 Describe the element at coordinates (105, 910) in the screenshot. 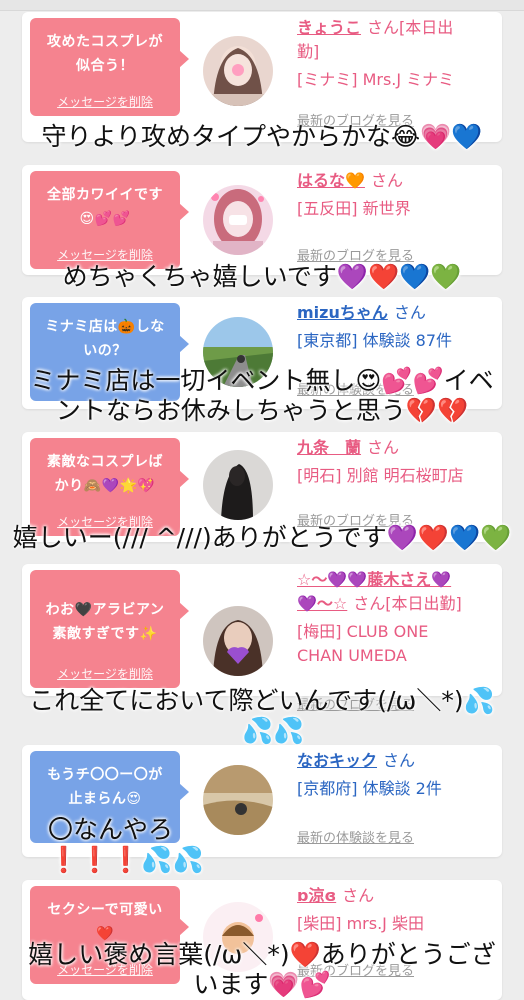

I see `message-text-line: セクシーで可愛い` at that location.